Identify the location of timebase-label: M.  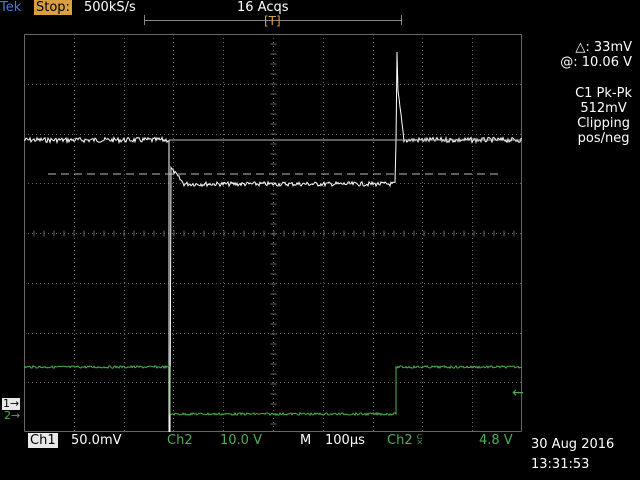
(306, 440).